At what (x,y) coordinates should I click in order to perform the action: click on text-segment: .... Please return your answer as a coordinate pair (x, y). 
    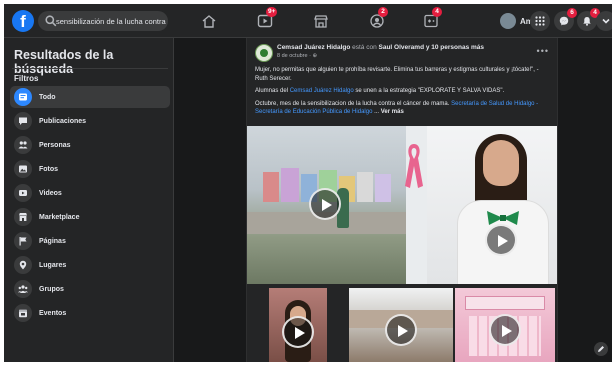
    Looking at the image, I should click on (376, 112).